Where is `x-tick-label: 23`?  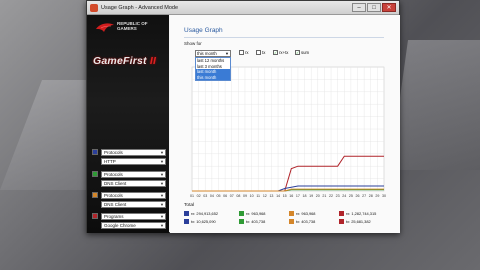
x-tick-label: 23 is located at coordinates (338, 196).